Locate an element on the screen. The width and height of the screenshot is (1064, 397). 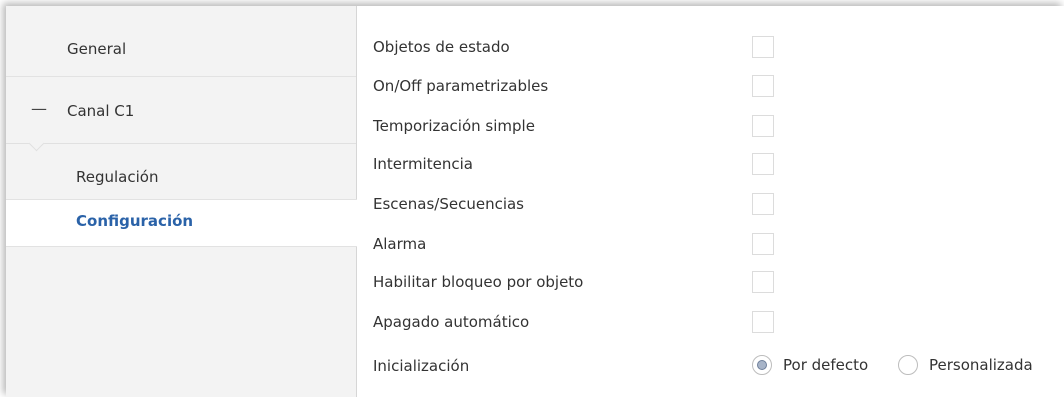
setting-label: Alarma is located at coordinates (400, 244).